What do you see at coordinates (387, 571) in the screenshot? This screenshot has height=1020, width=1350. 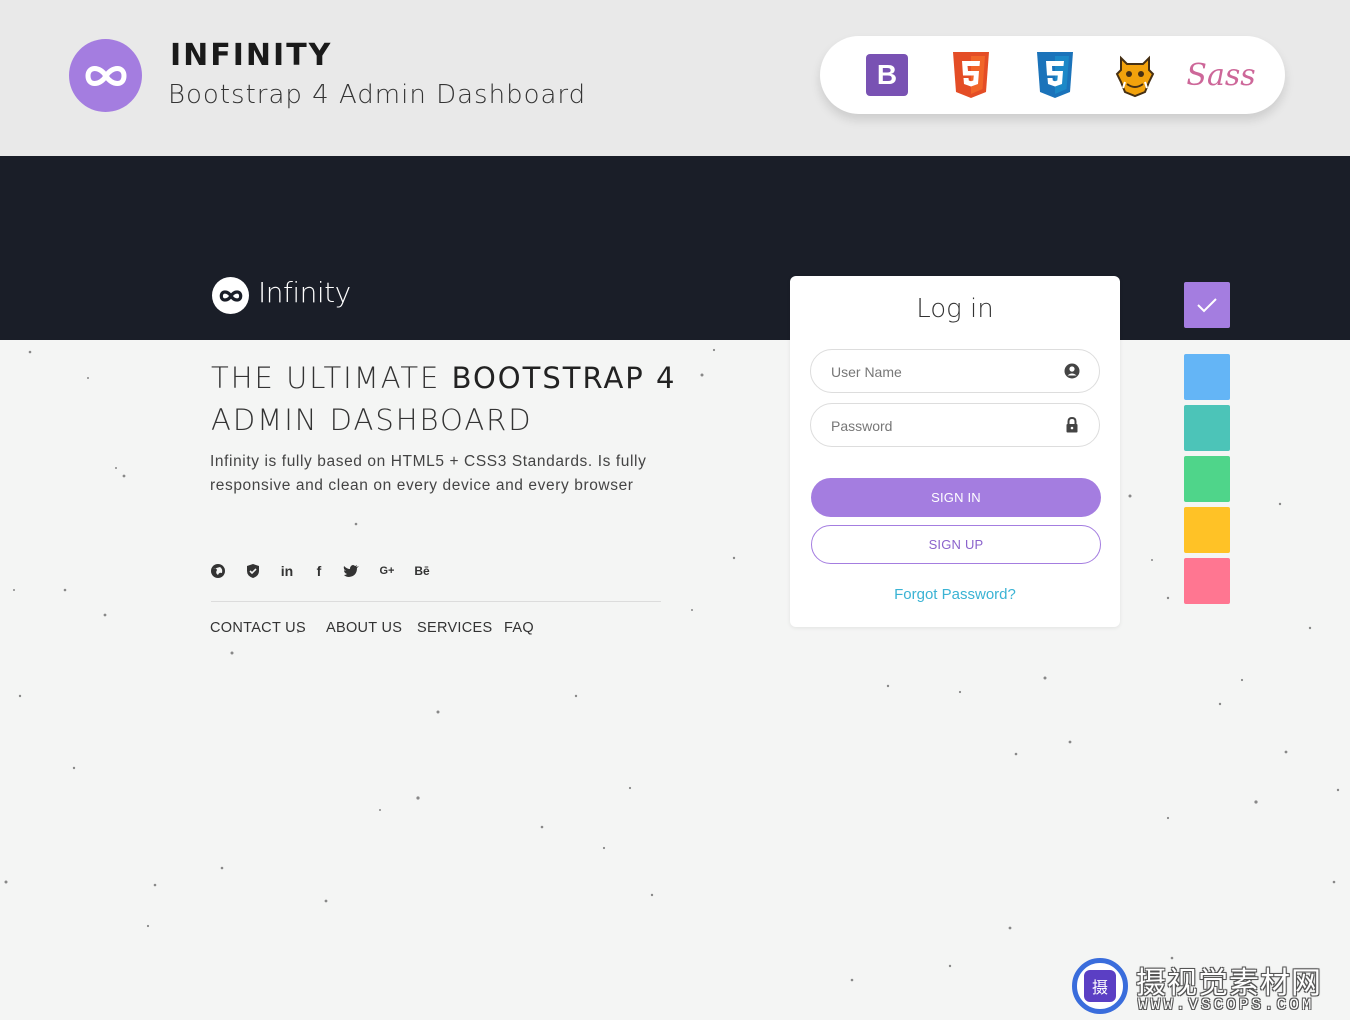 I see `google-plus-icon: G+` at bounding box center [387, 571].